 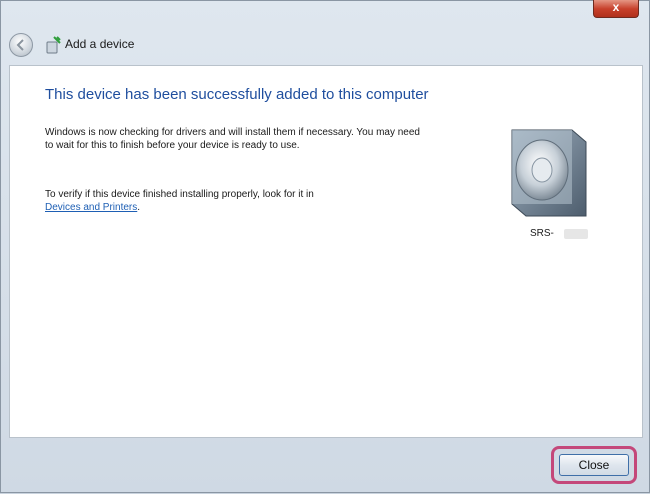 I want to click on back-arrow-icon, so click(x=20, y=45).